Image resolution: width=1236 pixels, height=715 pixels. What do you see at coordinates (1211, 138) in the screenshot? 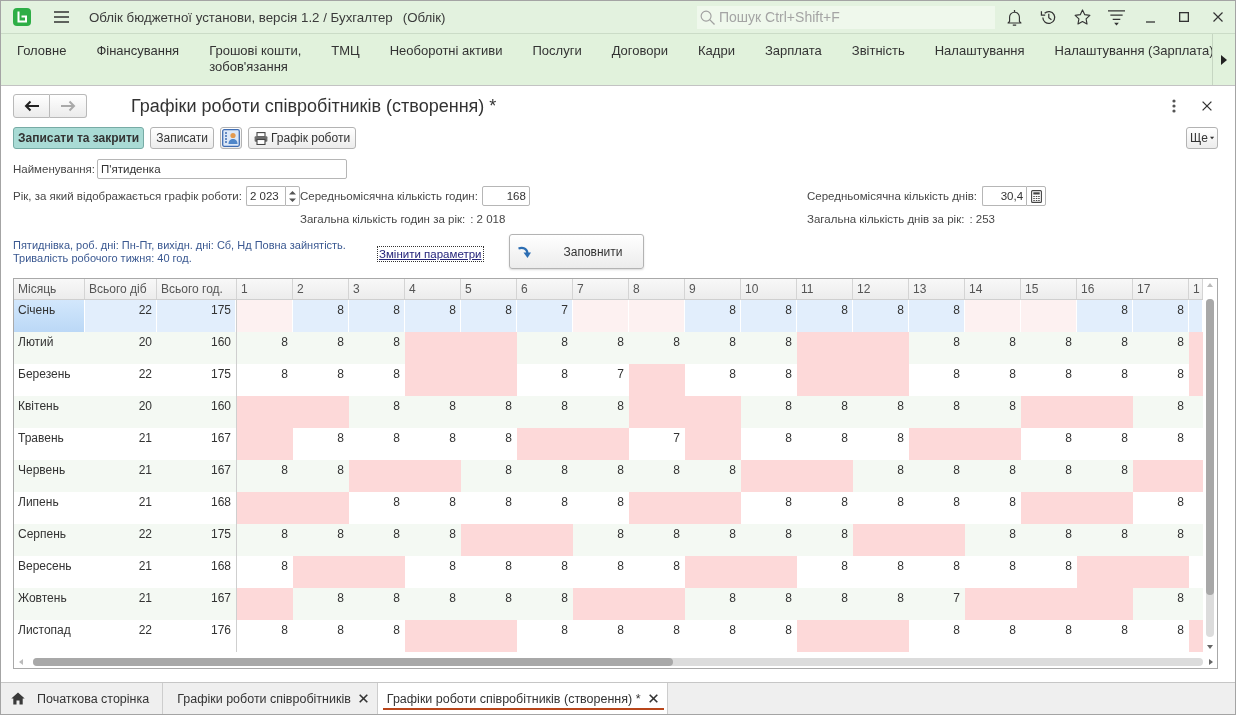
I see `caret-icon` at bounding box center [1211, 138].